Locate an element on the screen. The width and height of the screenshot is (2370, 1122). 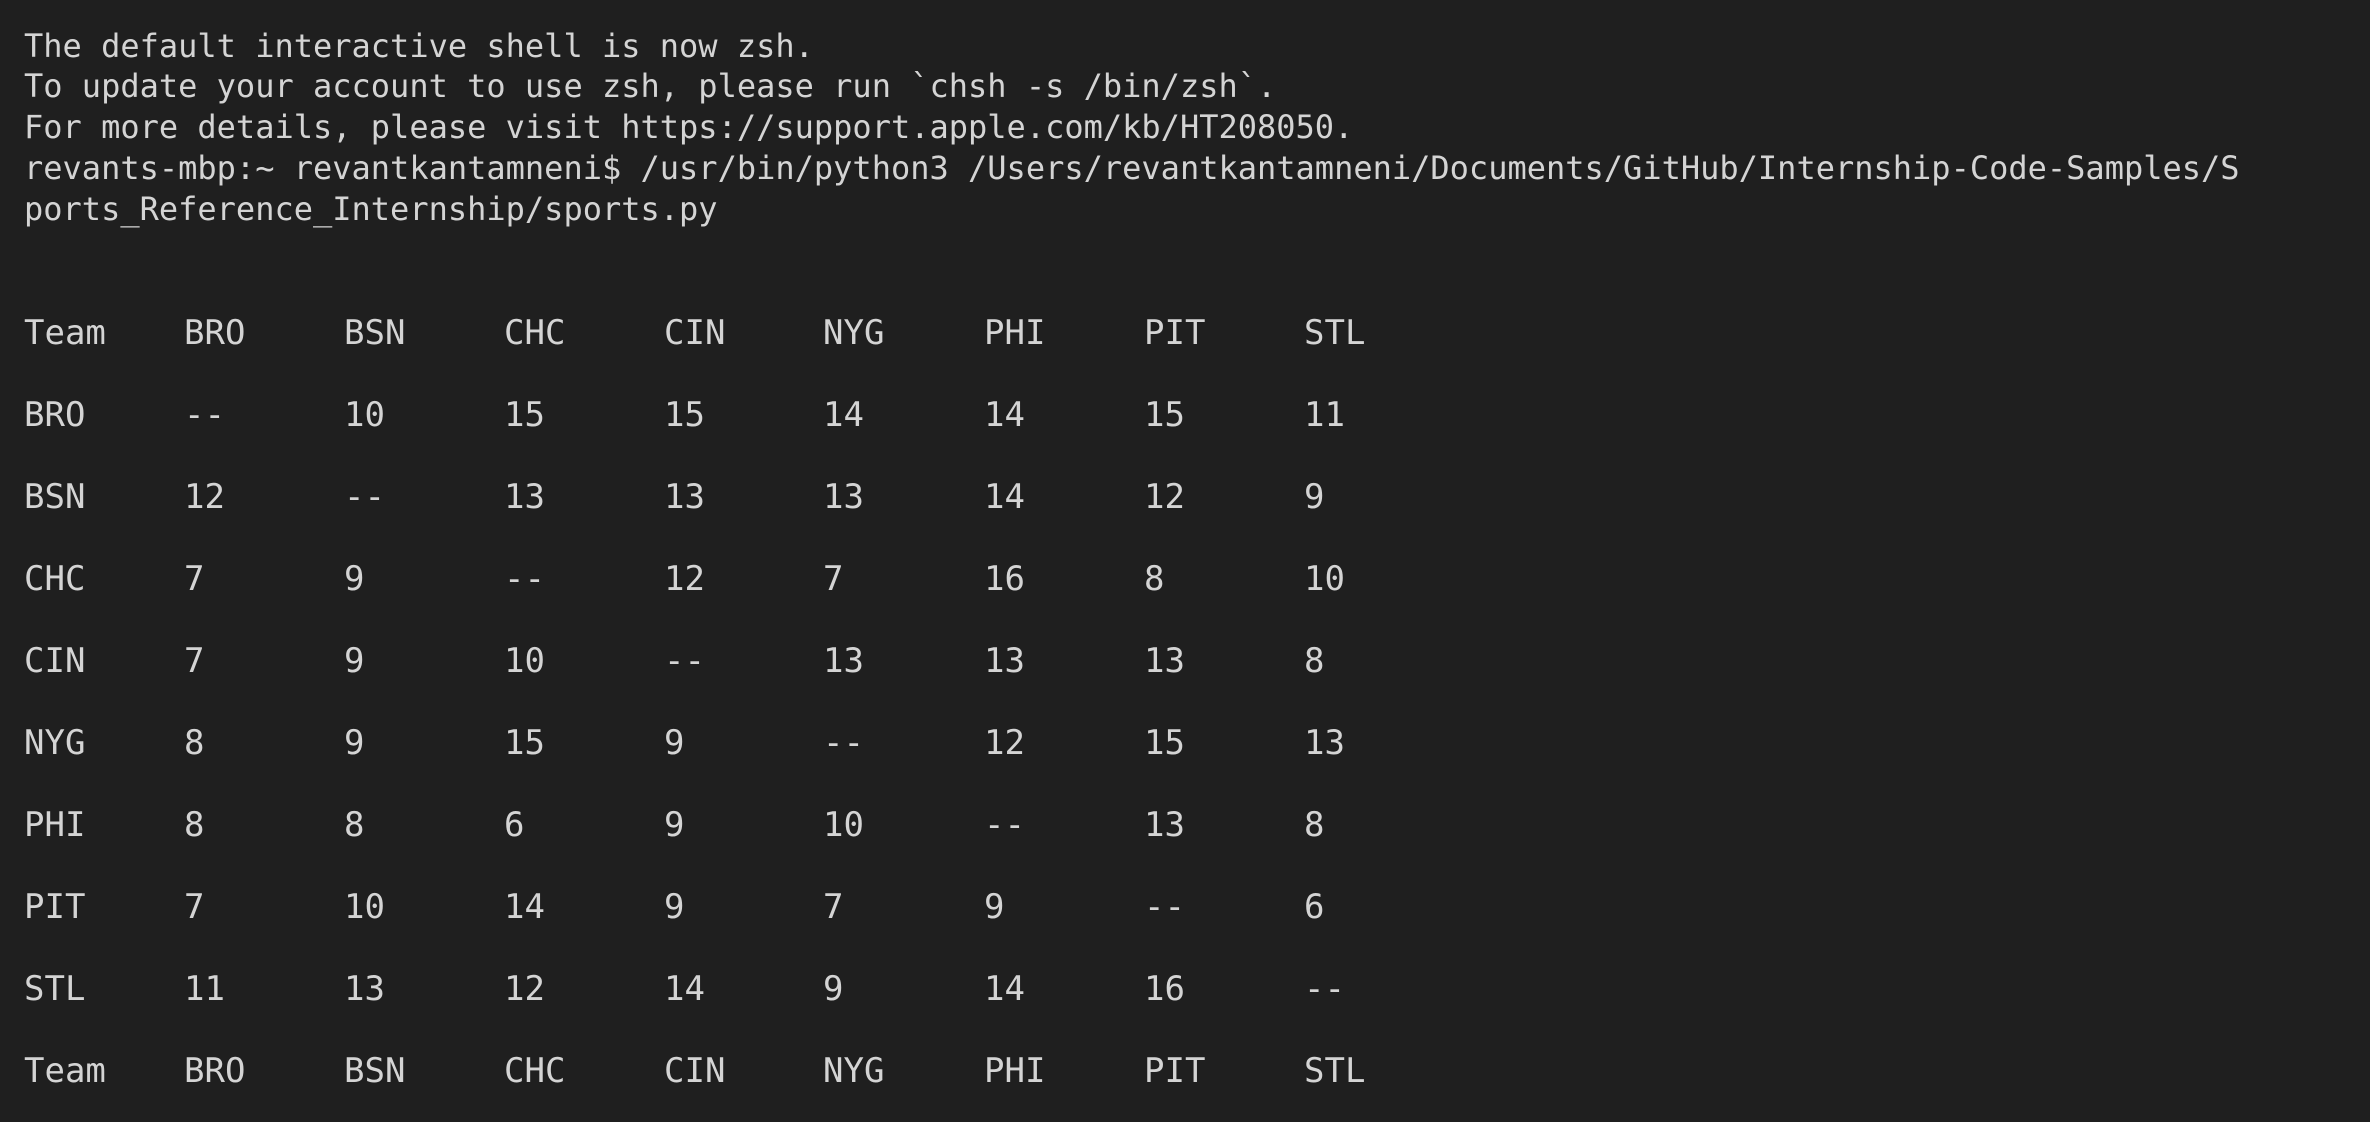
team-label-cell: STL is located at coordinates (55, 989).